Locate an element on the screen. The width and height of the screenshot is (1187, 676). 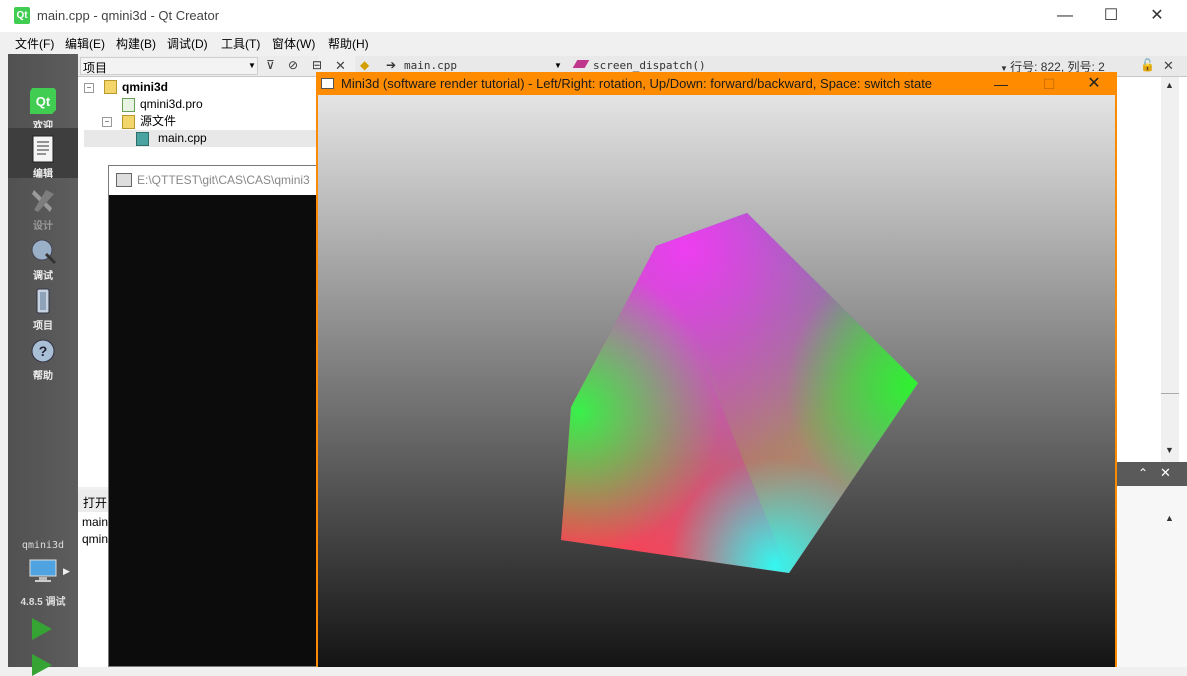
tree-row-main-cpp: main.cpp is located at coordinates (201, 138).